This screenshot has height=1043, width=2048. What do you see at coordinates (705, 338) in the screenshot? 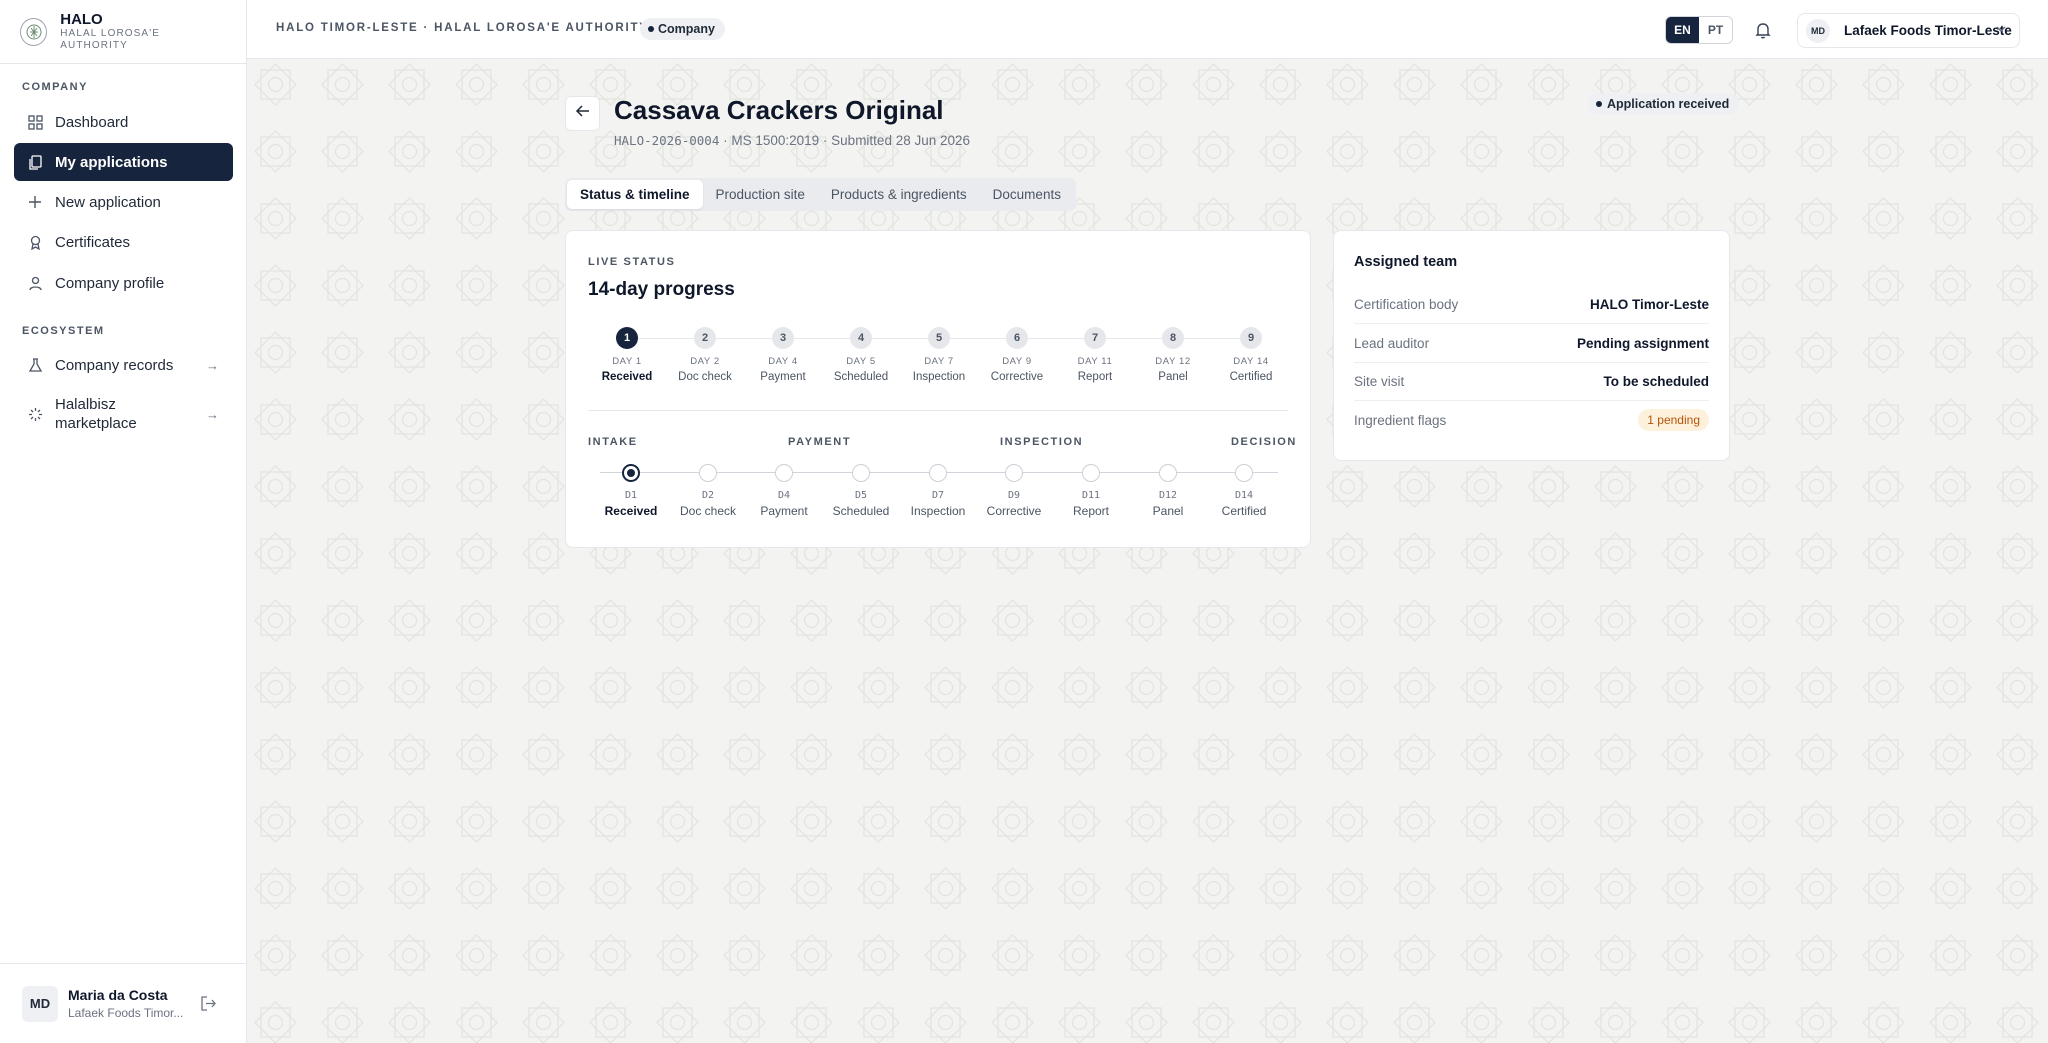
I see `step-number: 2` at bounding box center [705, 338].